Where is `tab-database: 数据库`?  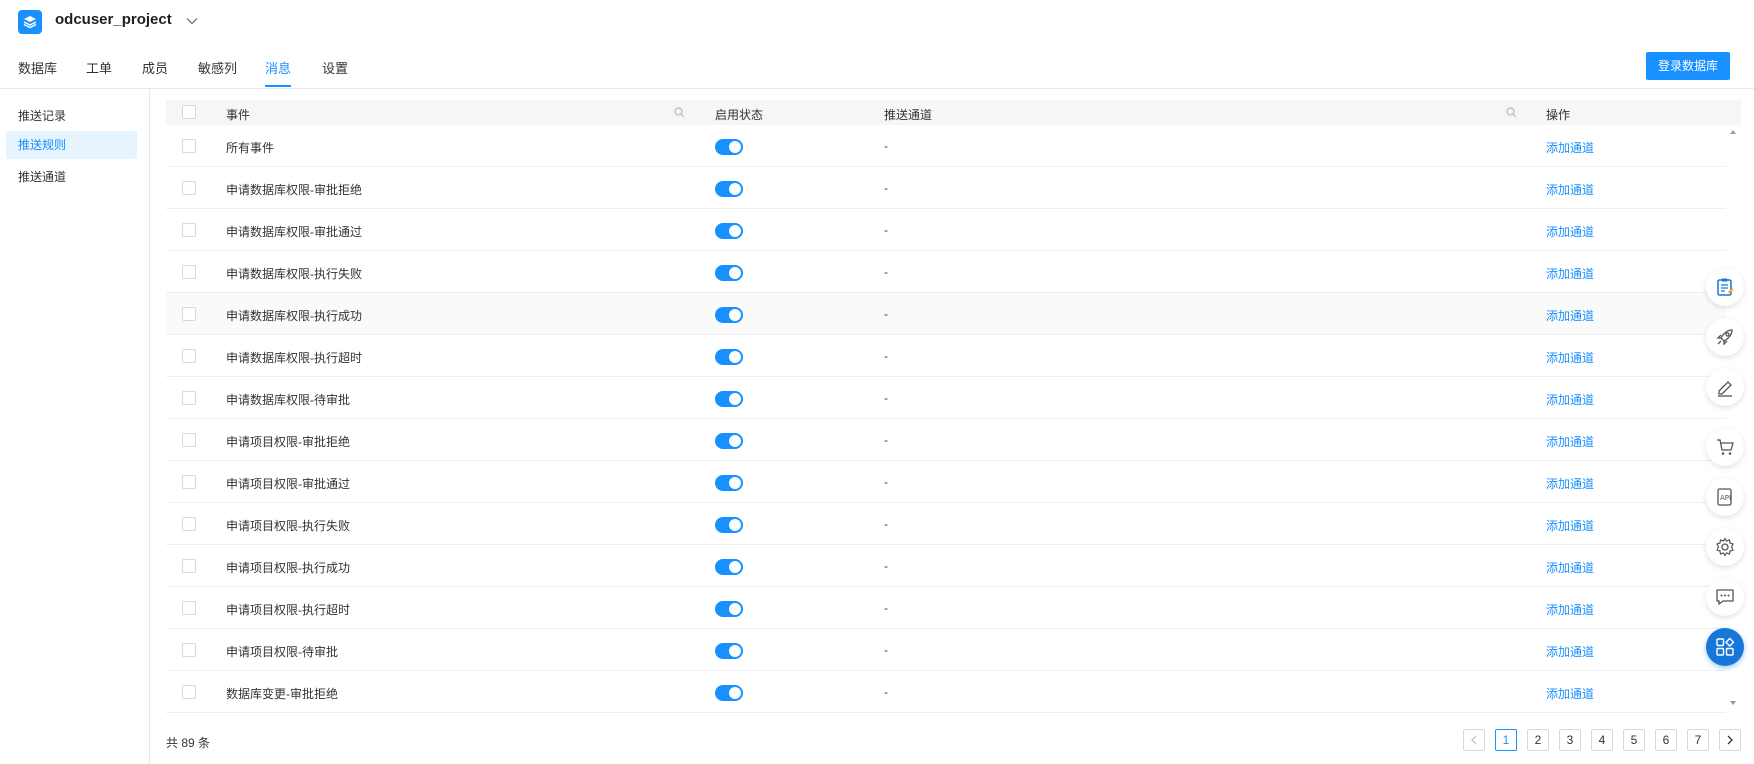
tab-database: 数据库 is located at coordinates (37, 67).